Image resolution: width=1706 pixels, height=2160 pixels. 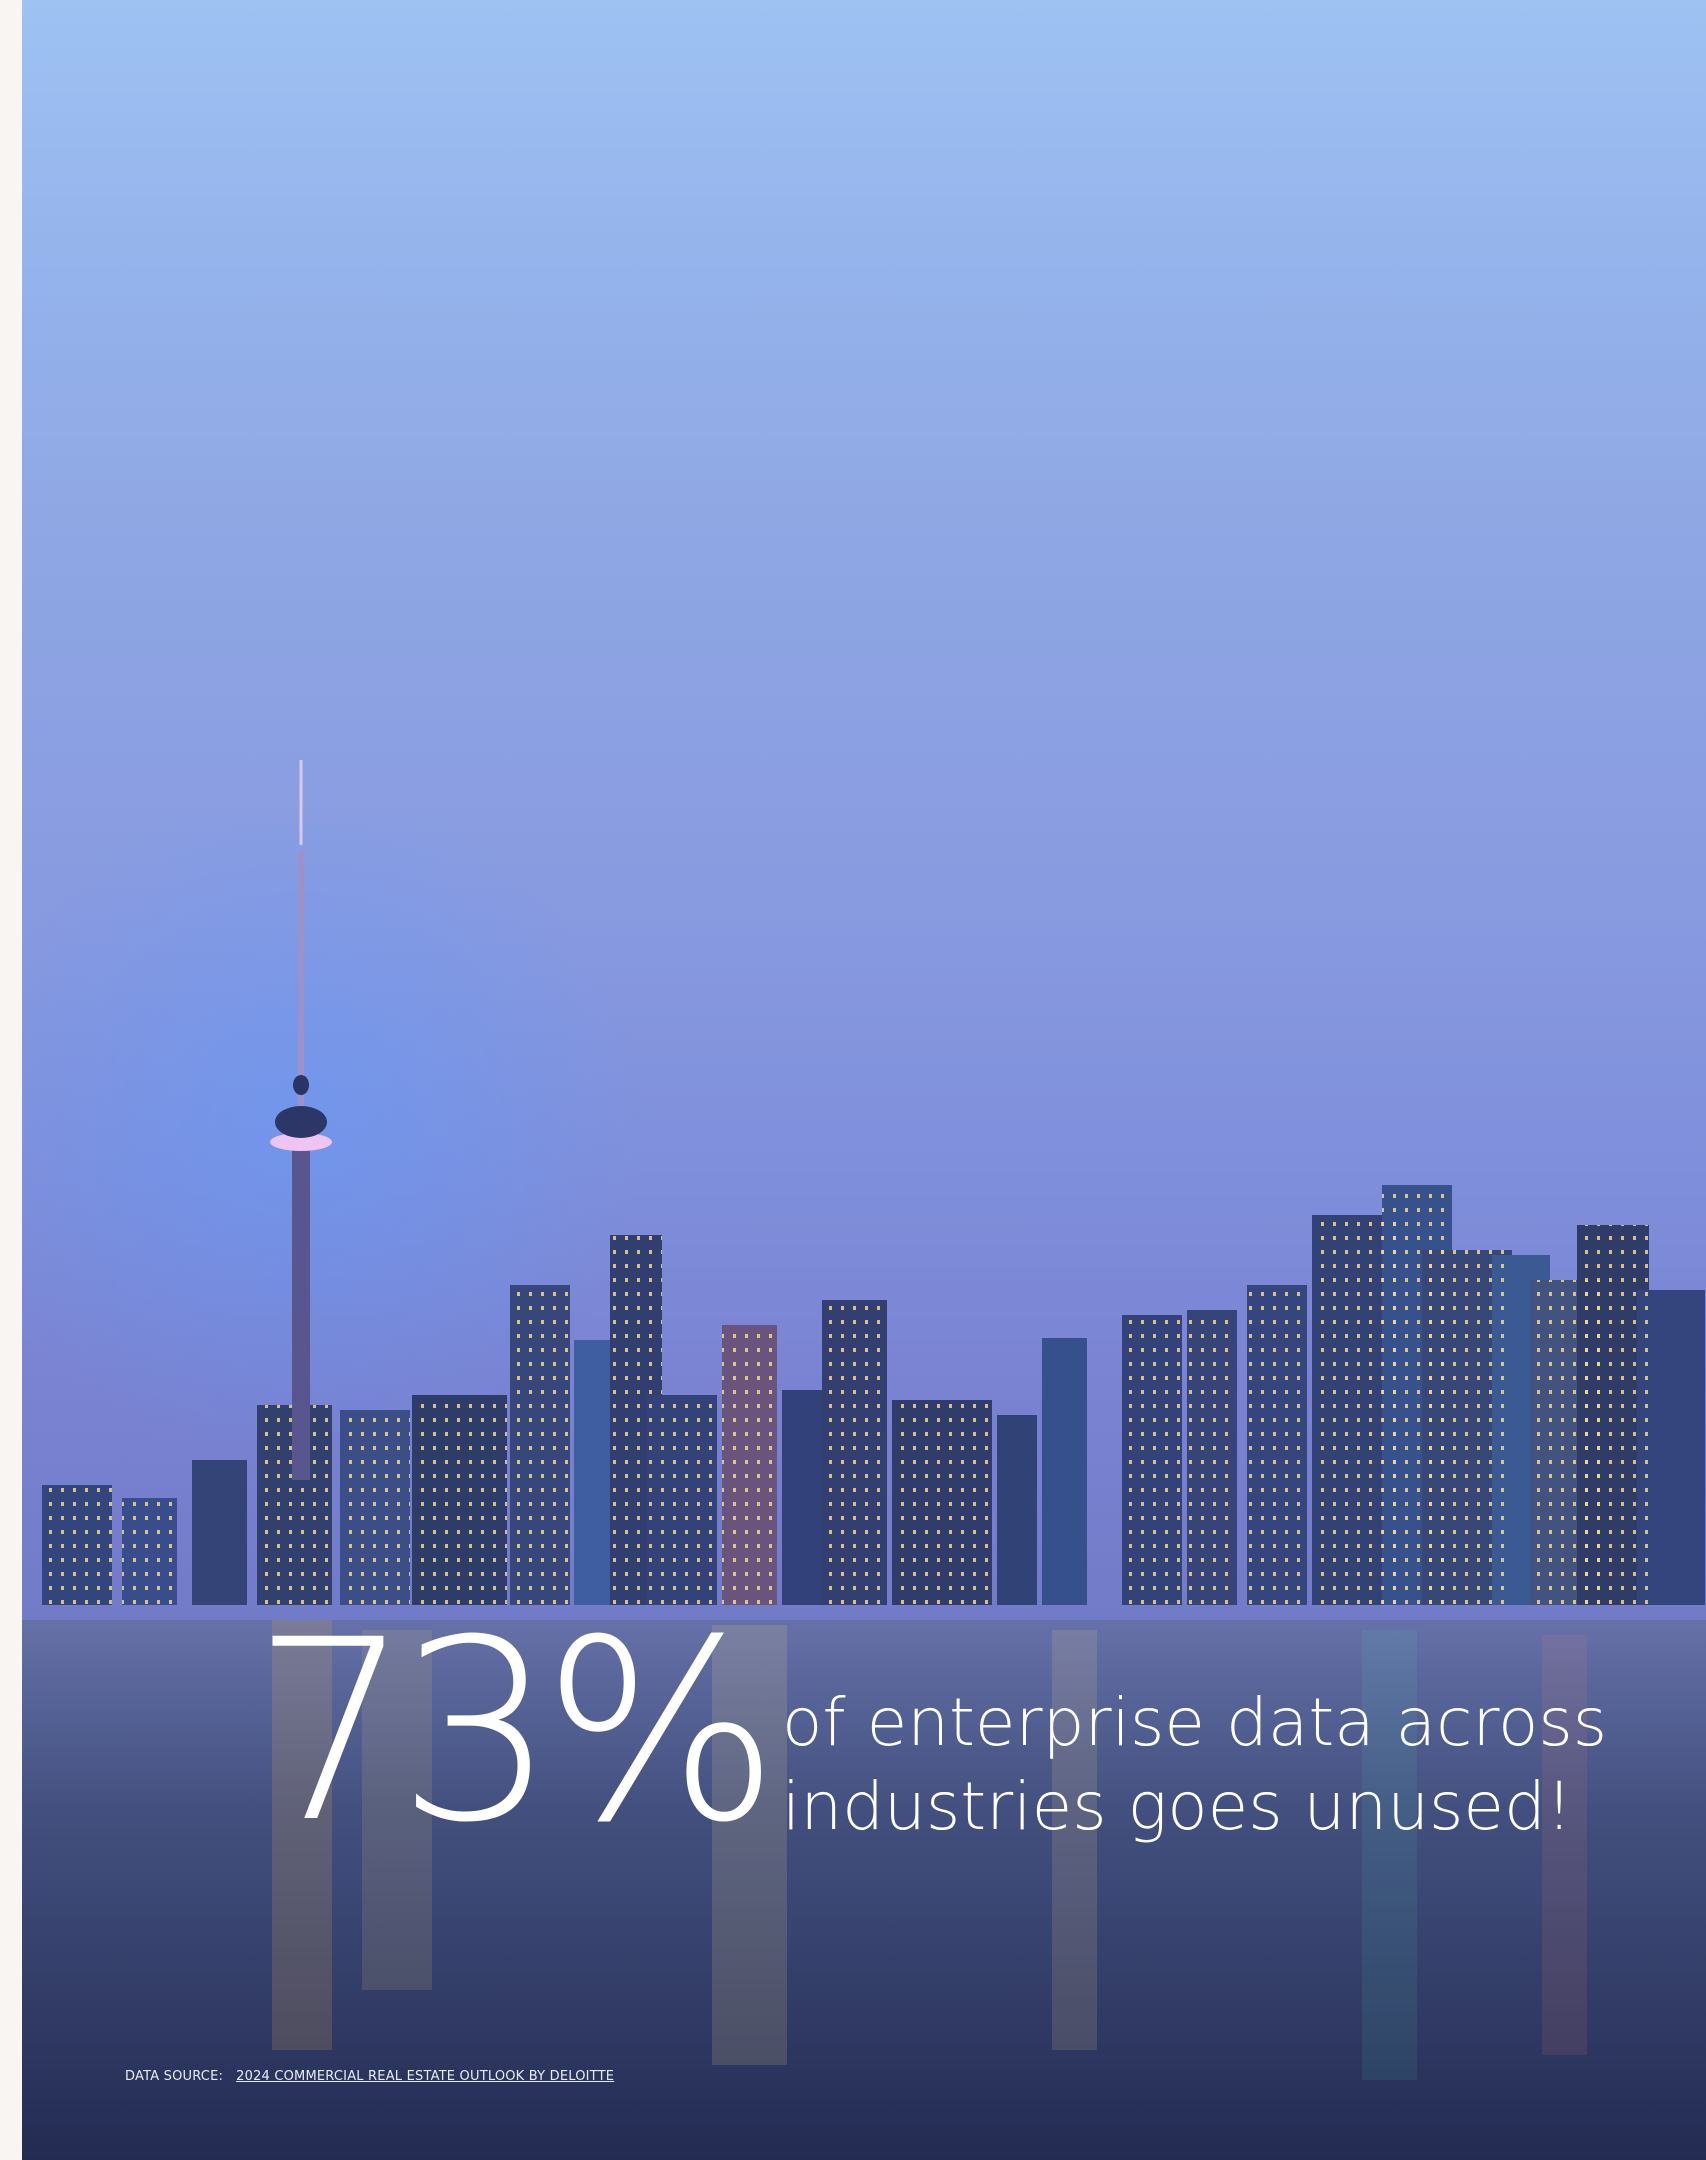 What do you see at coordinates (1177, 1806) in the screenshot?
I see `headline-line-2: industries goes unused!` at bounding box center [1177, 1806].